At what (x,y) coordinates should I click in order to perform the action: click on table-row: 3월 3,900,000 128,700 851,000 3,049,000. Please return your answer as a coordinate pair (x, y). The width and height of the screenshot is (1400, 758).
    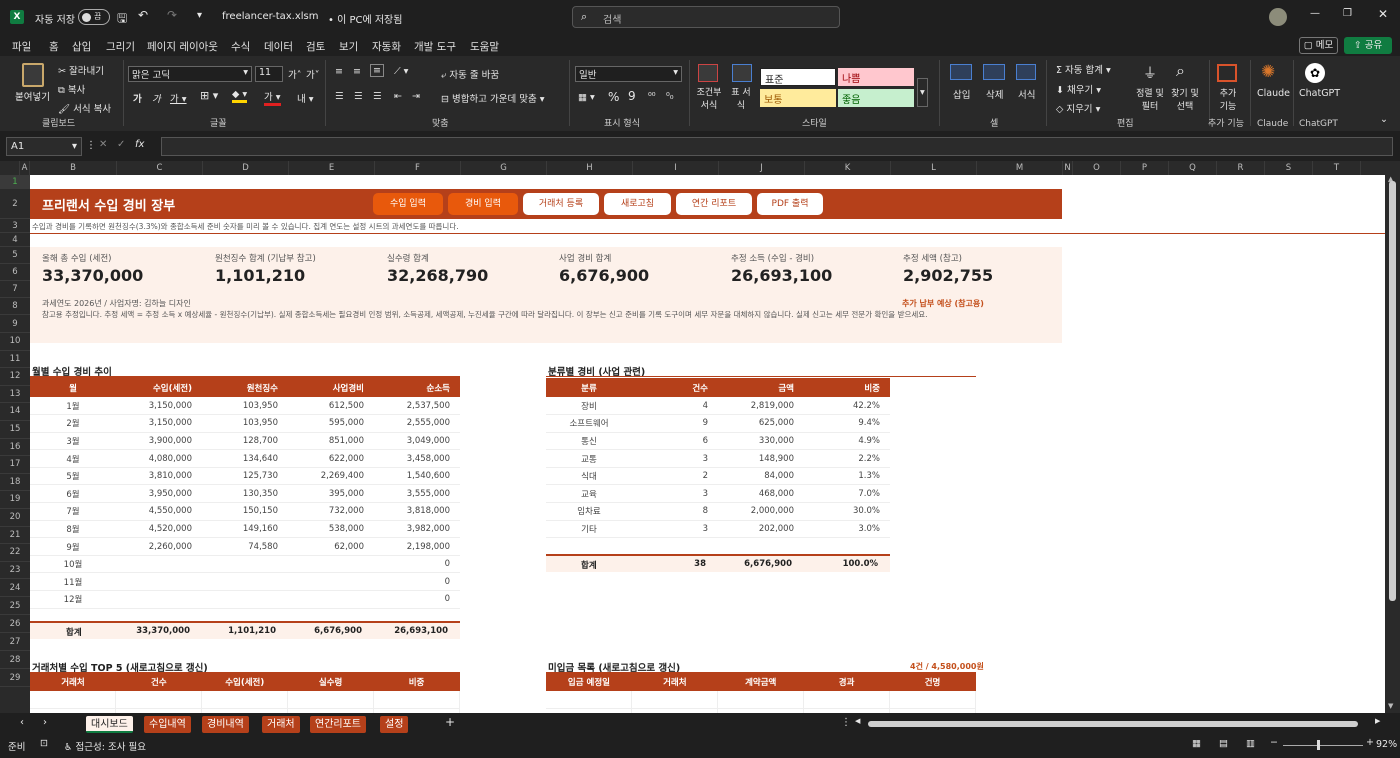
    Looking at the image, I should click on (245, 441).